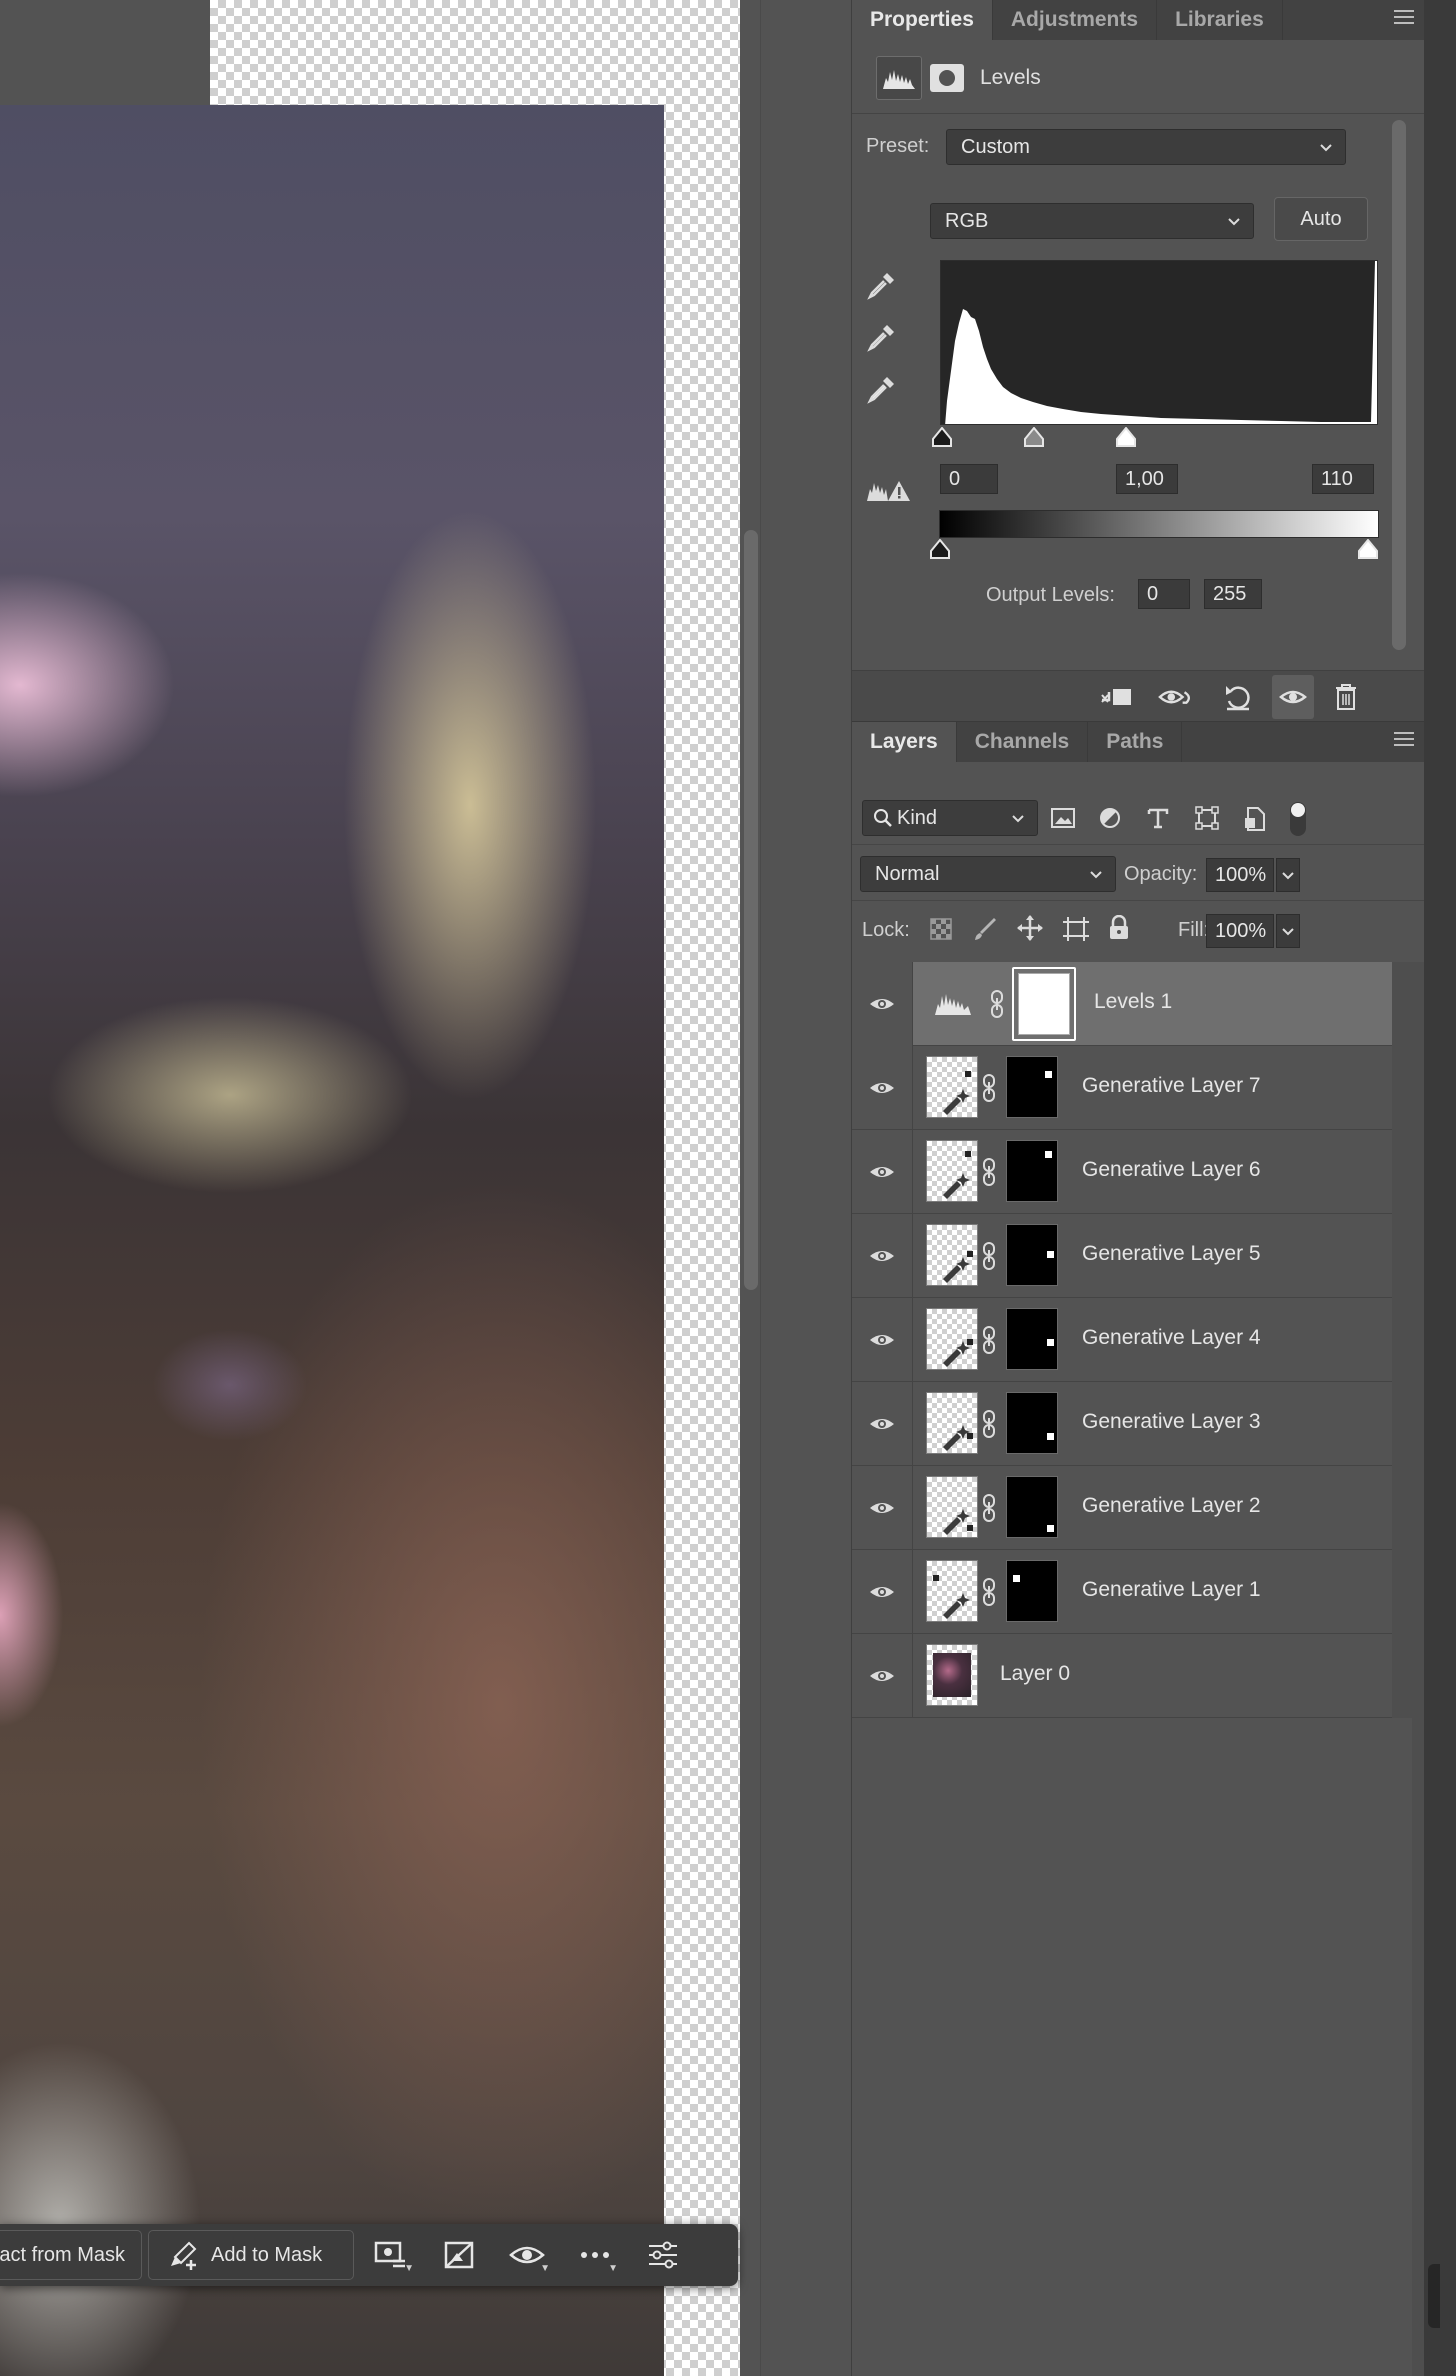  Describe the element at coordinates (1122, 1340) in the screenshot. I see `layer-row-generative-4: Generative Layer 4` at that location.